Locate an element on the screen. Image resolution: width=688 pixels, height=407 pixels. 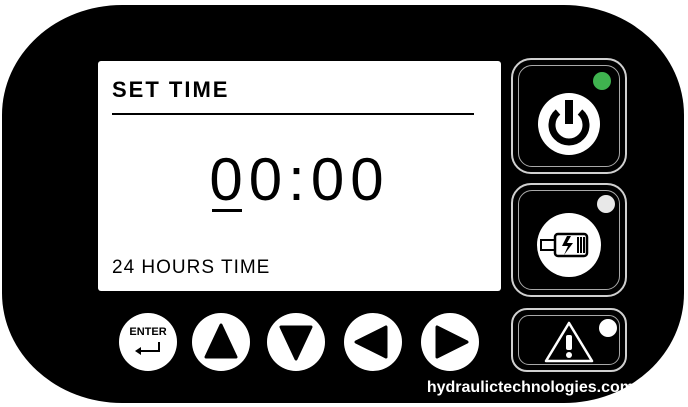
down-arrow-icon is located at coordinates (296, 343).